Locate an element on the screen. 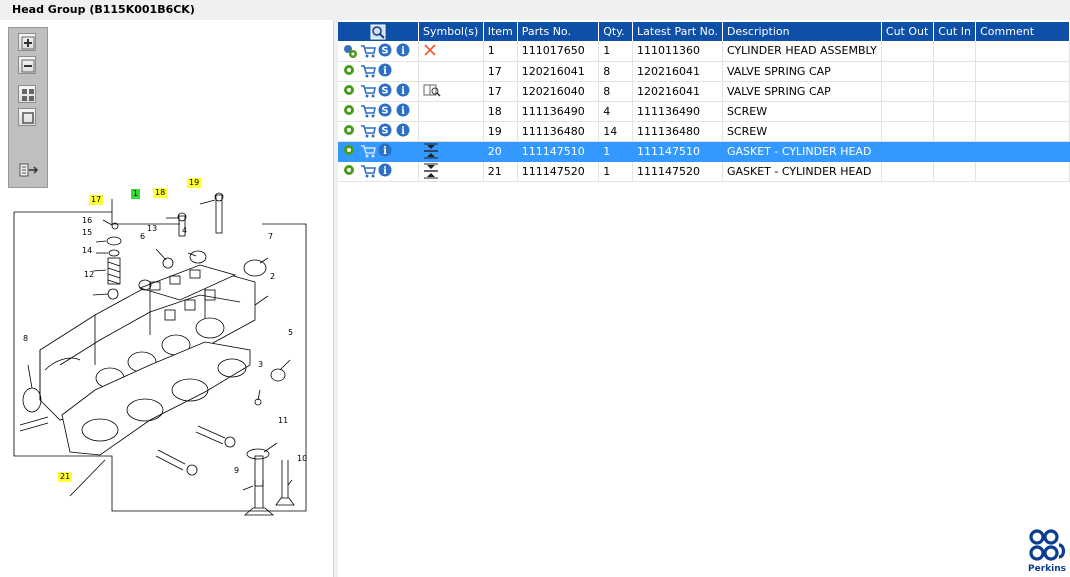 The height and width of the screenshot is (577, 1070). callout-4: 4 is located at coordinates (184, 231).